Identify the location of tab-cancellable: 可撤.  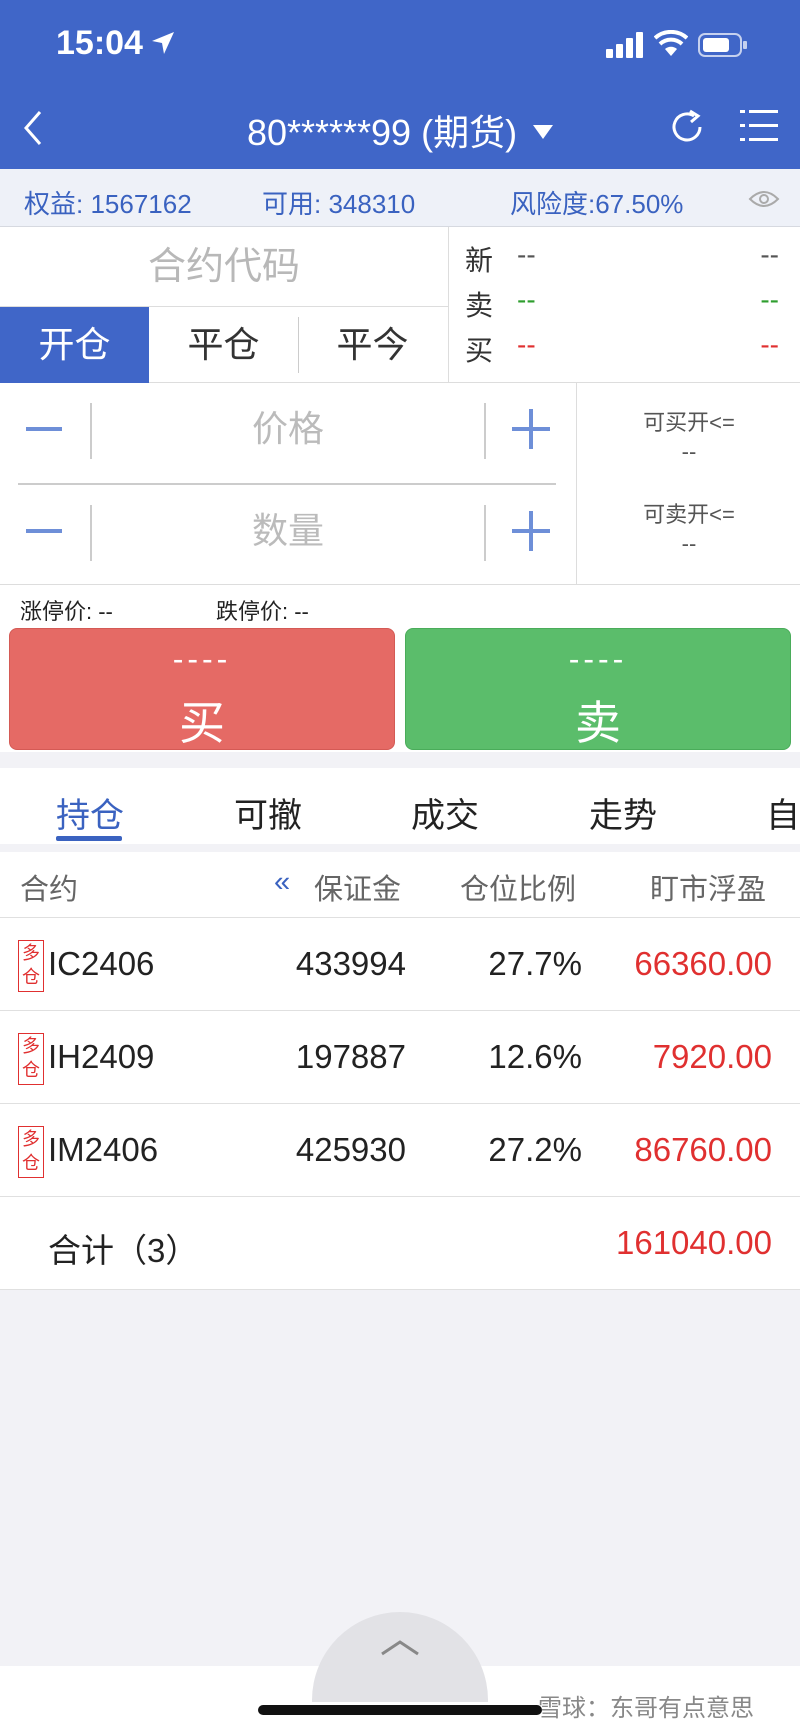
(268, 812).